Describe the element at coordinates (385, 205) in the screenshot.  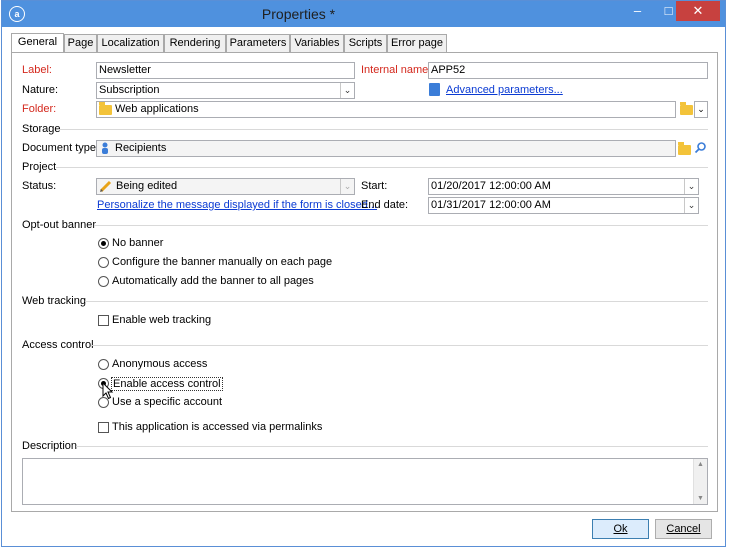
I see `end-date-label: End date:` at that location.